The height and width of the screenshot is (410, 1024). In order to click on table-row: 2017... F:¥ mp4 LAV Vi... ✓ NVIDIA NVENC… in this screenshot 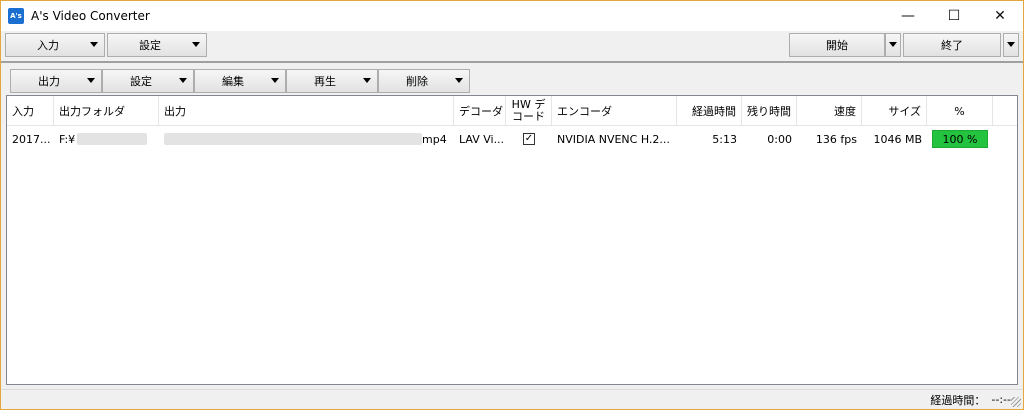, I will do `click(512, 139)`.